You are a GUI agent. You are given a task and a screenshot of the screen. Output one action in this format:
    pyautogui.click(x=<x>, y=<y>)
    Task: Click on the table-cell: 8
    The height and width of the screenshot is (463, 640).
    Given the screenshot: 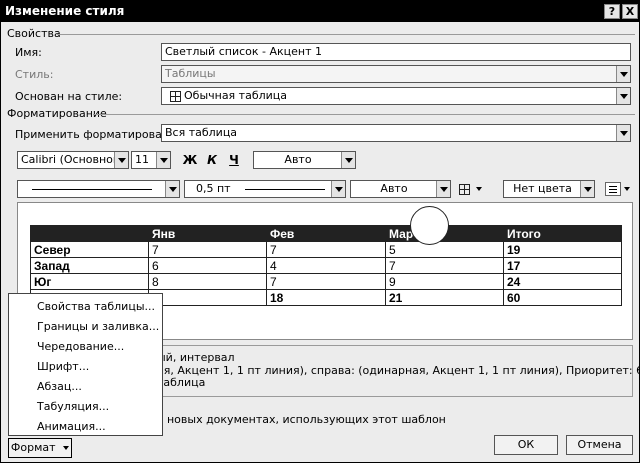 What is the action you would take?
    pyautogui.click(x=207, y=281)
    